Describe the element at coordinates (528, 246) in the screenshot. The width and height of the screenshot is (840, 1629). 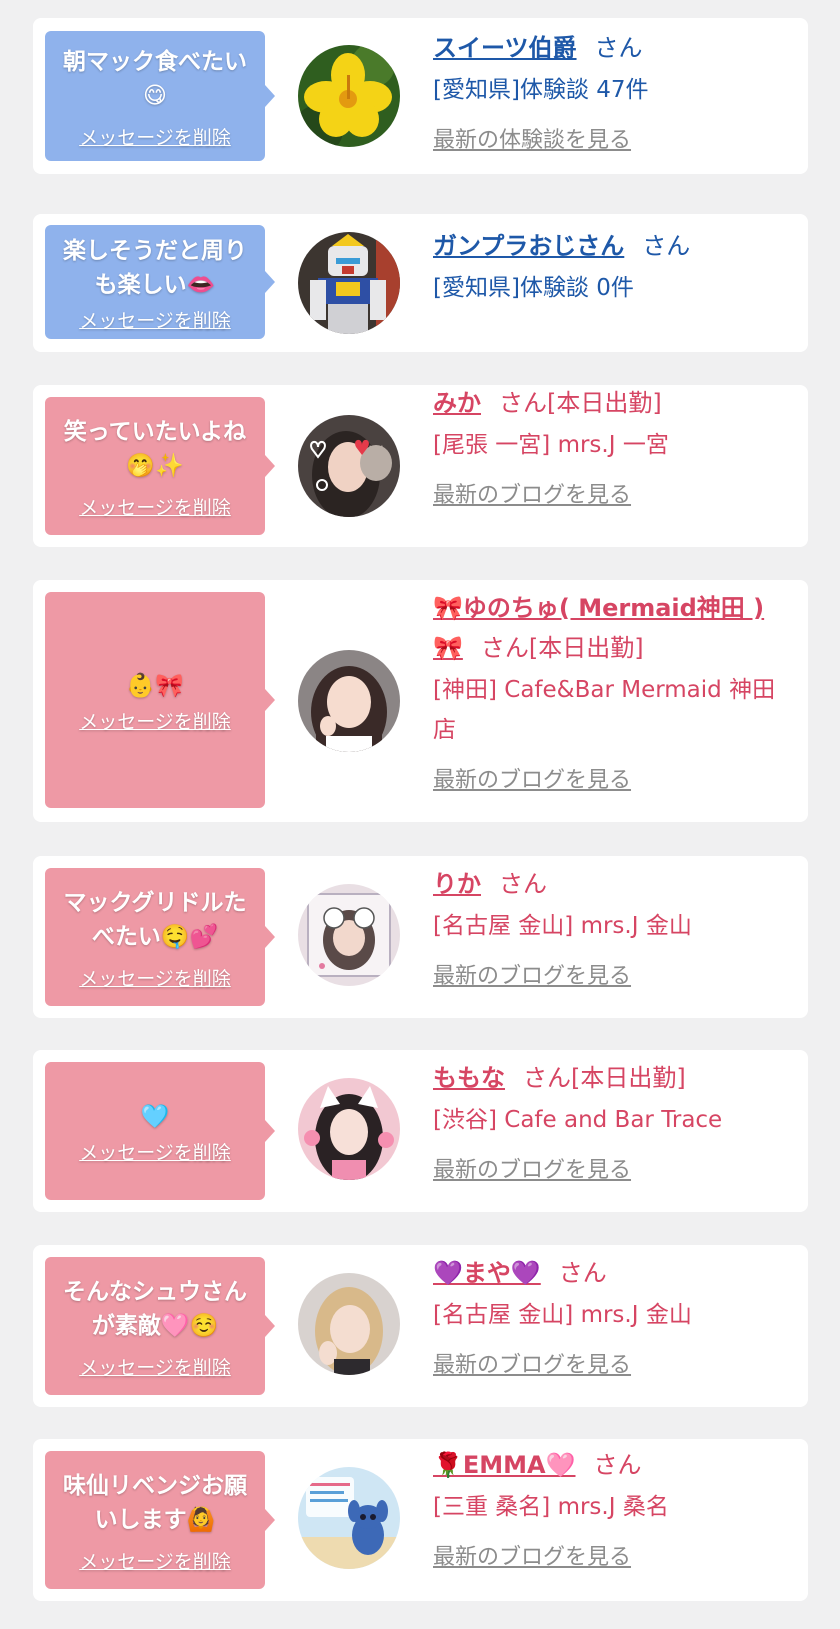
I see `user-name-link: ガンプラおじさん` at that location.